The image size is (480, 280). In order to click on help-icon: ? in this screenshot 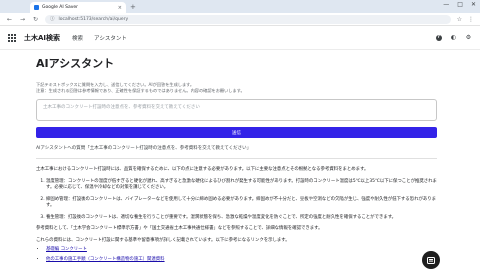, I will do `click(438, 37)`.